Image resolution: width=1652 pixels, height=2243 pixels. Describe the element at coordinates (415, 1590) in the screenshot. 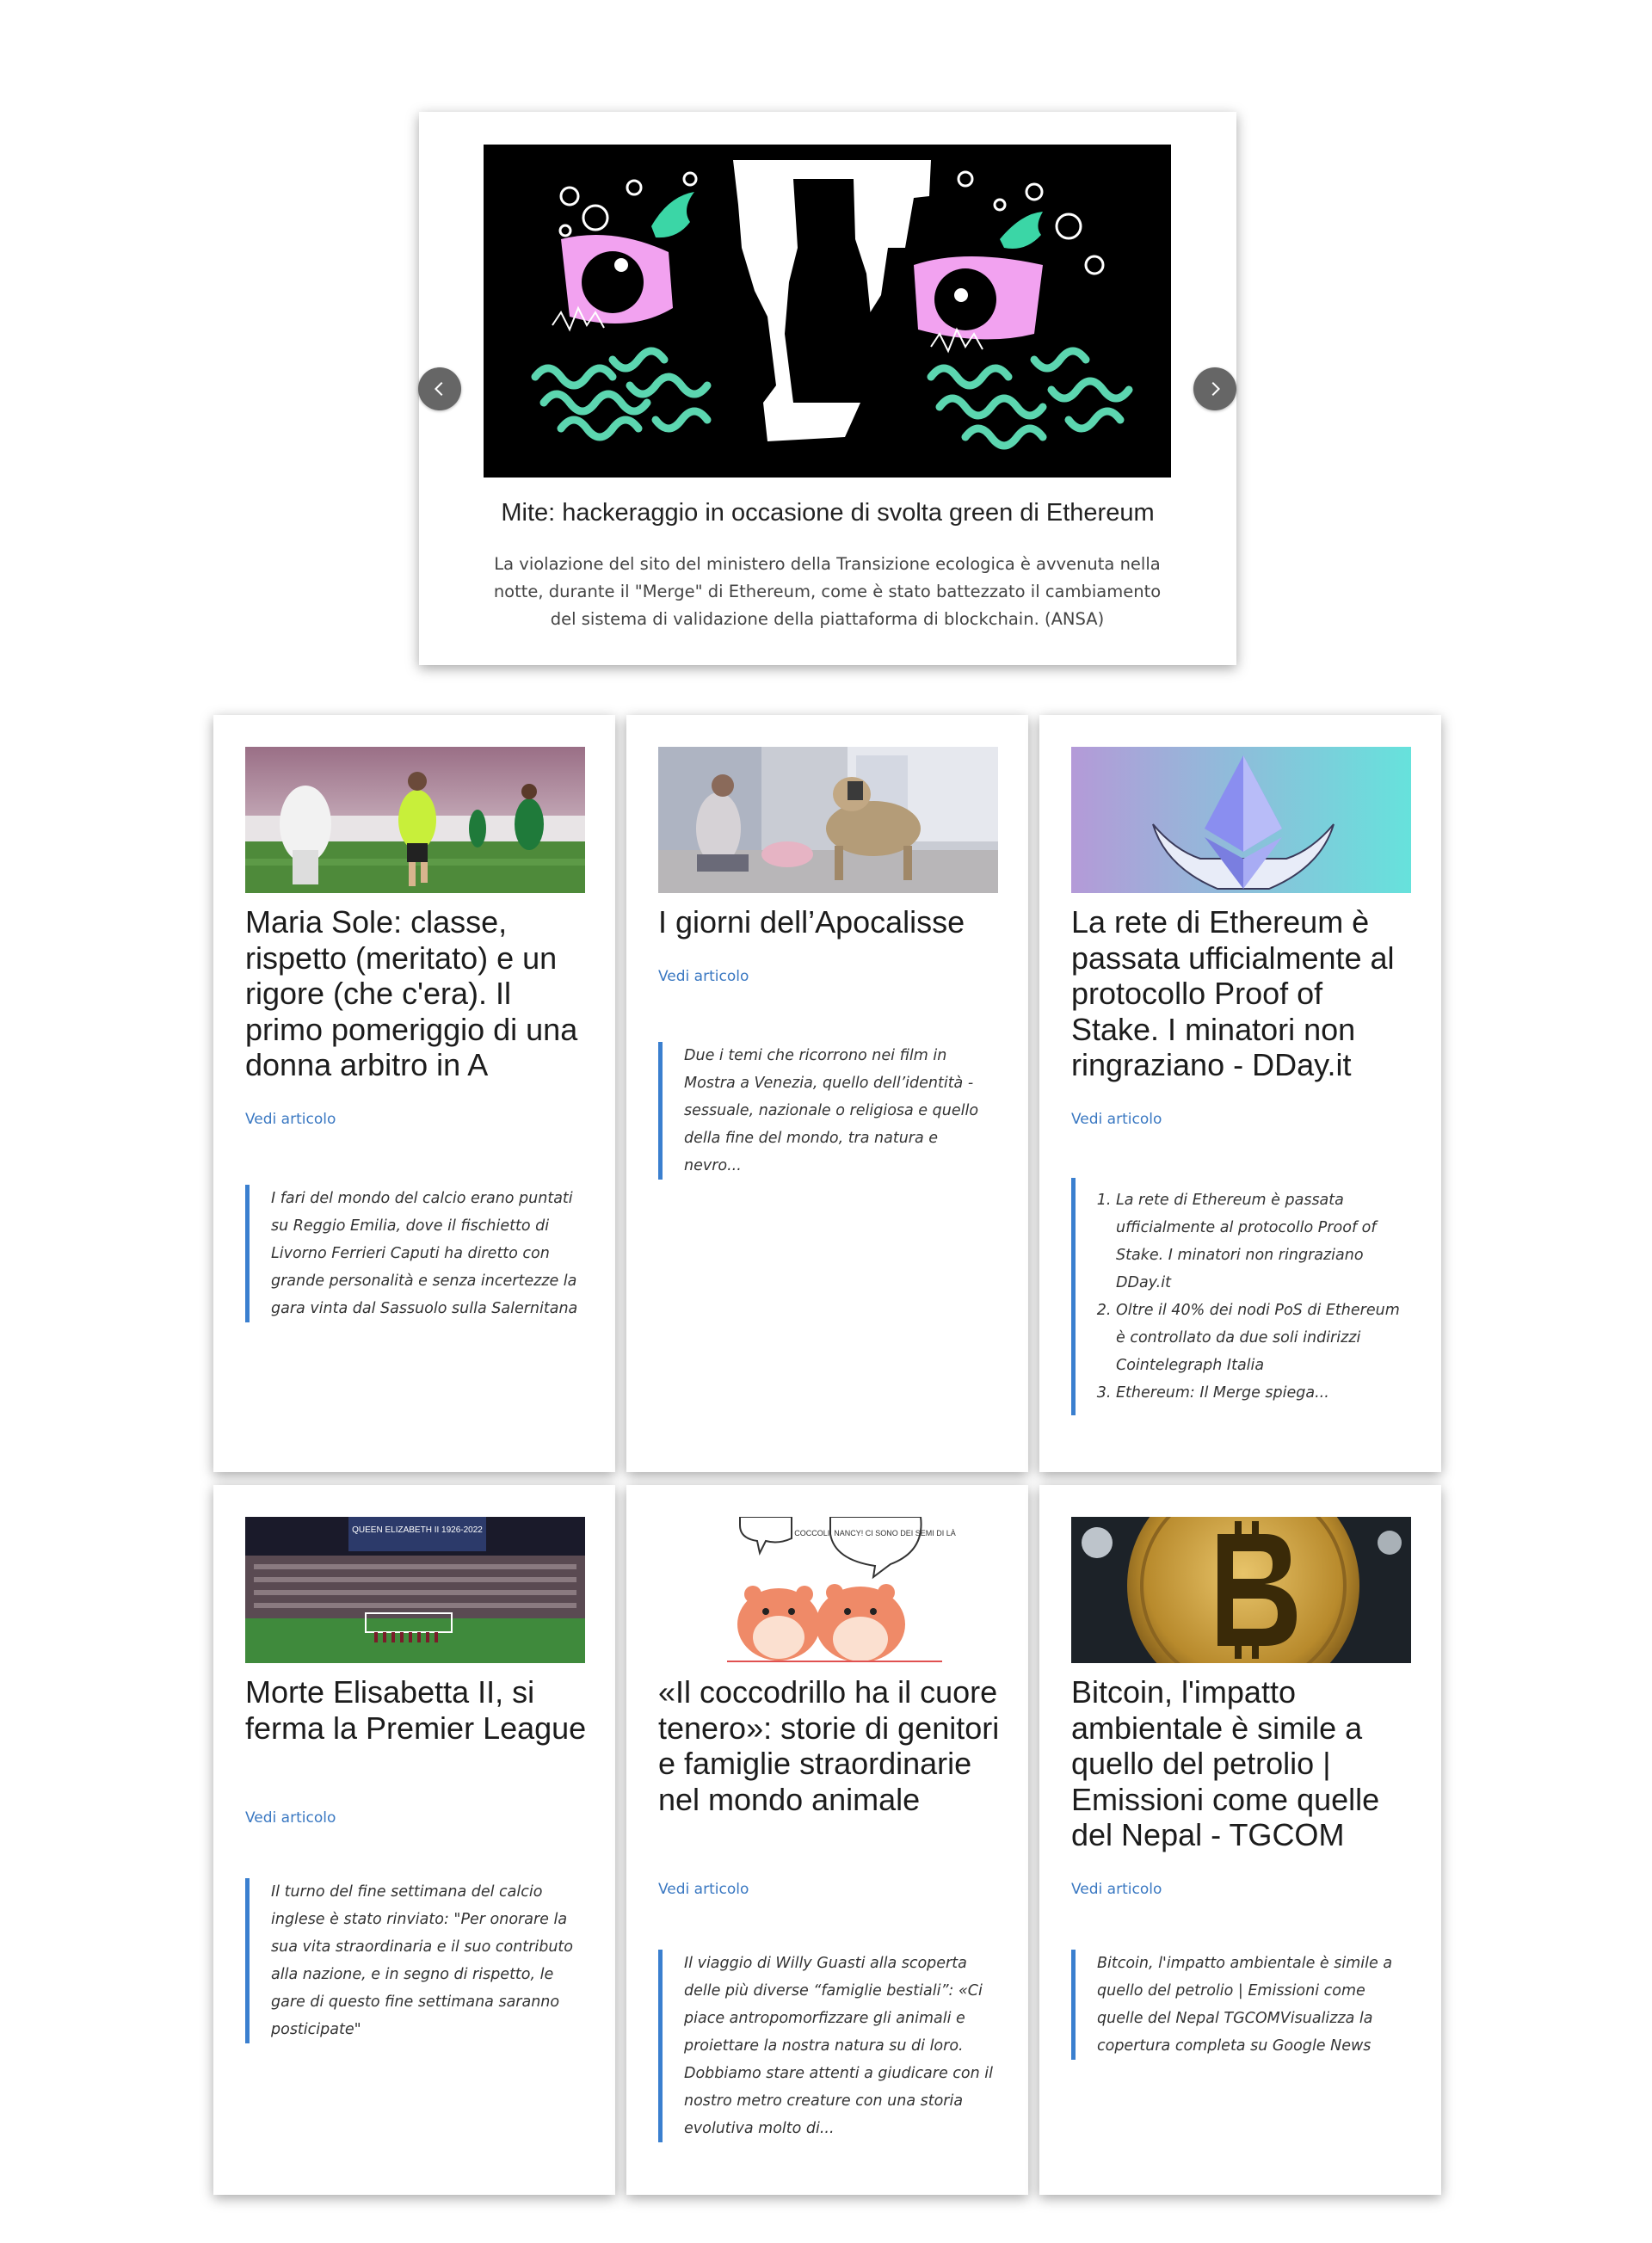

I see `article-image: QUEEN ELIZABETH II 1926-2022` at that location.